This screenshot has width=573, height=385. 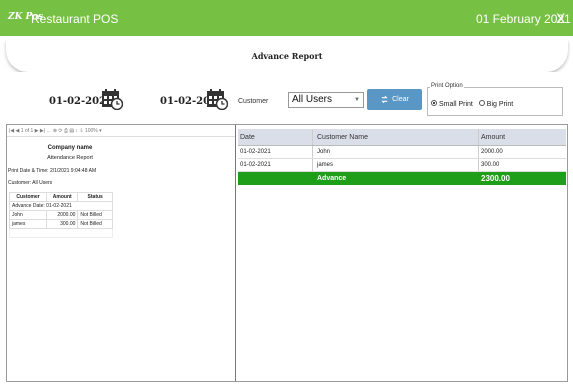 I want to click on clear-button: Clear, so click(x=394, y=99).